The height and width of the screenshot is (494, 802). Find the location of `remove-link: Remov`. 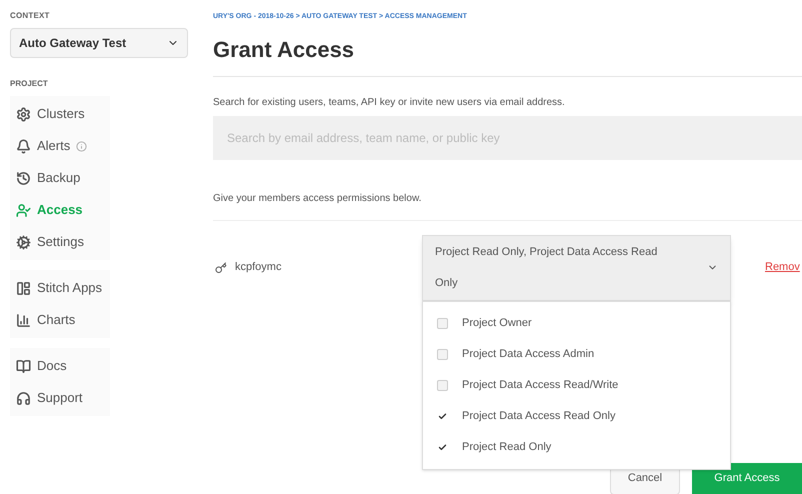

remove-link: Remov is located at coordinates (782, 267).